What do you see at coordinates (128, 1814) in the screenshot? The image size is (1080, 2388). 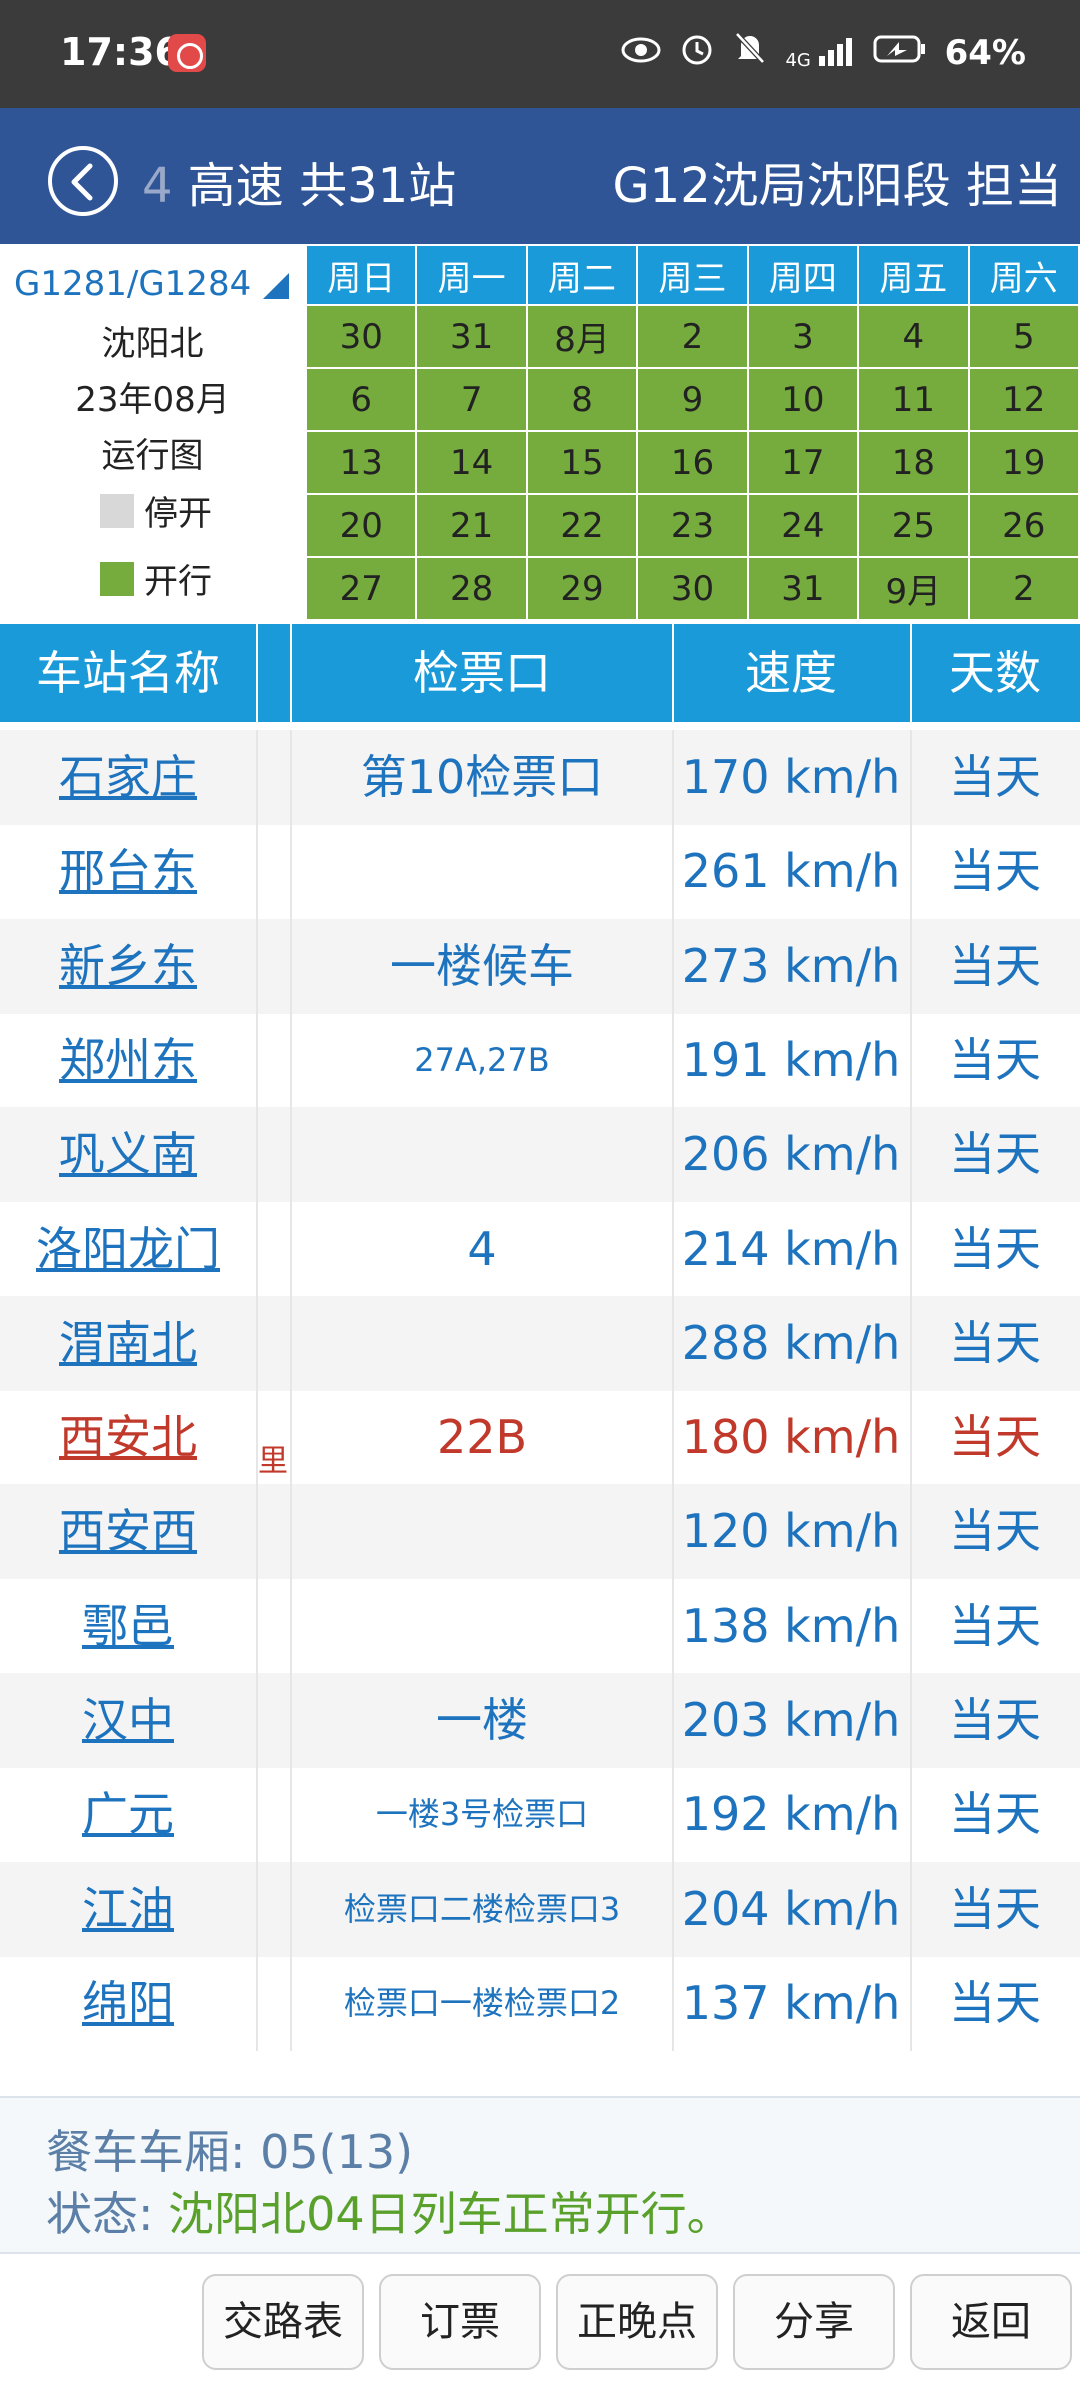 I see `station-name-link: 广元` at bounding box center [128, 1814].